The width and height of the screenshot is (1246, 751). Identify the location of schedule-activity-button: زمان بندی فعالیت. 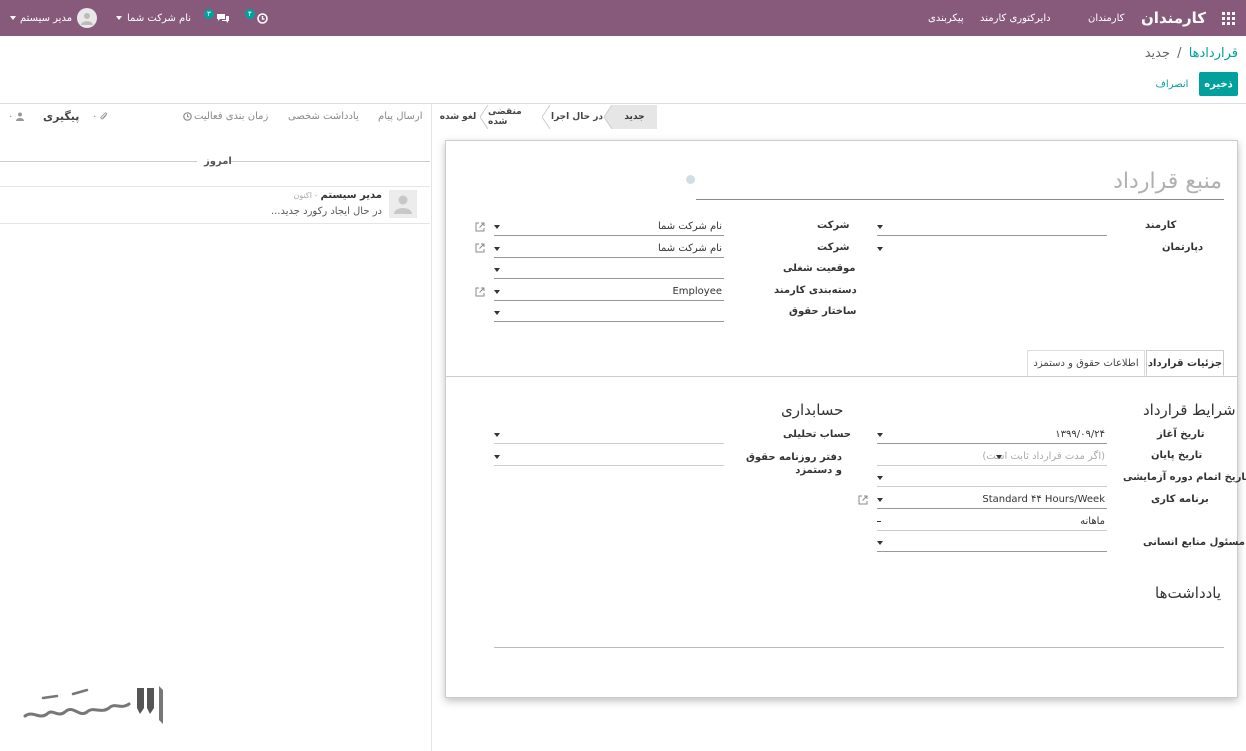
(225, 116).